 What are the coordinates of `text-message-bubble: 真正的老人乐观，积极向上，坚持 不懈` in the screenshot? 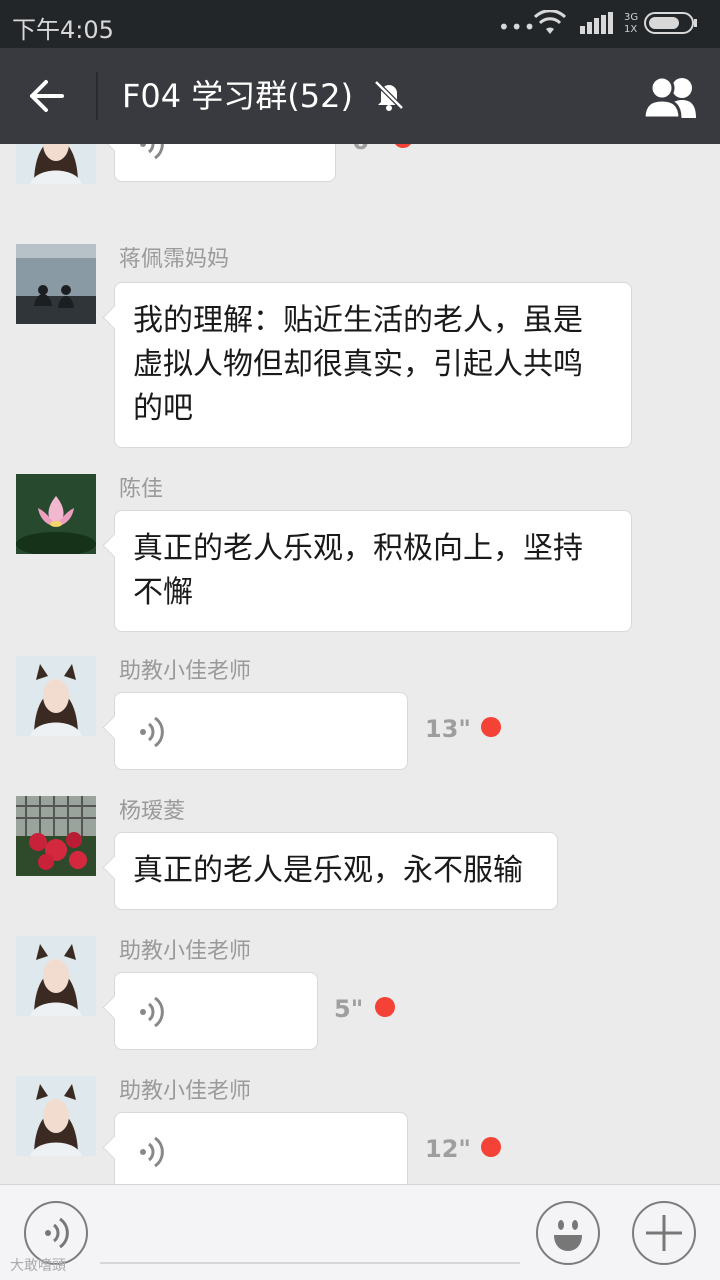 It's located at (373, 571).